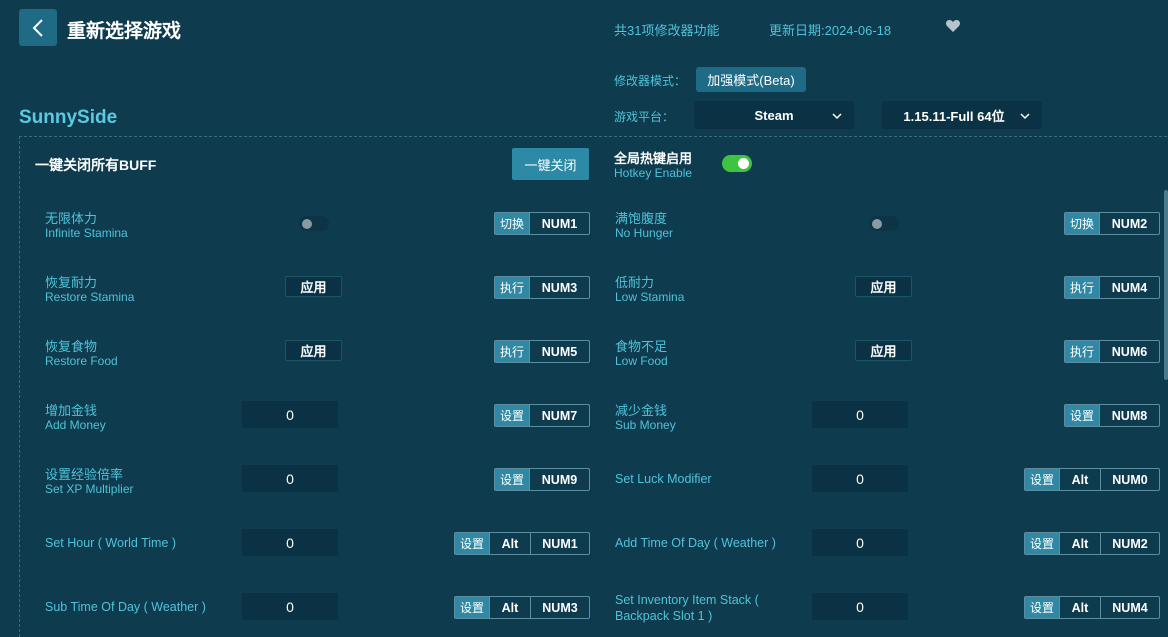 This screenshot has height=637, width=1168. I want to click on hotkey-action: 切换, so click(512, 223).